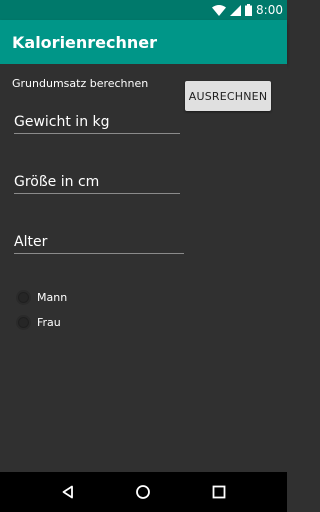  I want to click on back-icon, so click(68, 492).